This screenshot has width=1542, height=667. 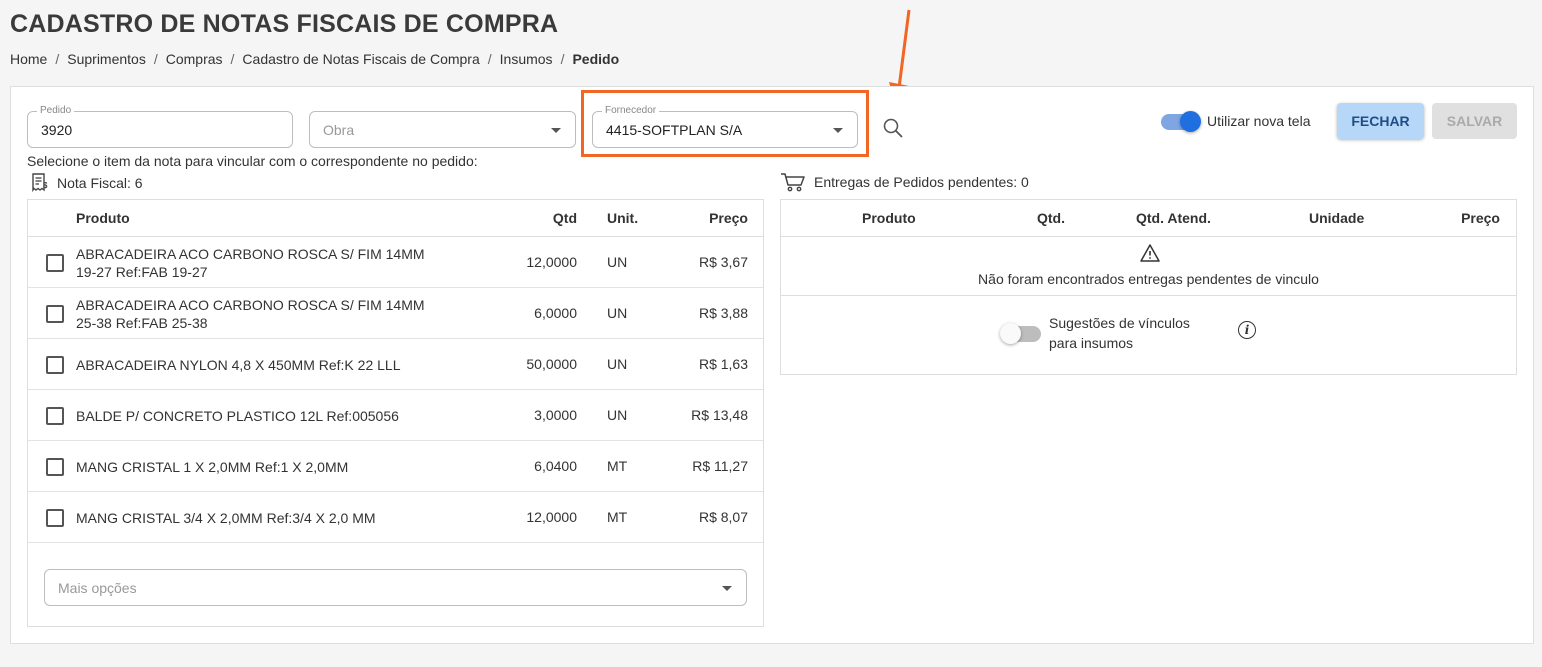 What do you see at coordinates (551, 364) in the screenshot?
I see `row-qtd: 50,0000` at bounding box center [551, 364].